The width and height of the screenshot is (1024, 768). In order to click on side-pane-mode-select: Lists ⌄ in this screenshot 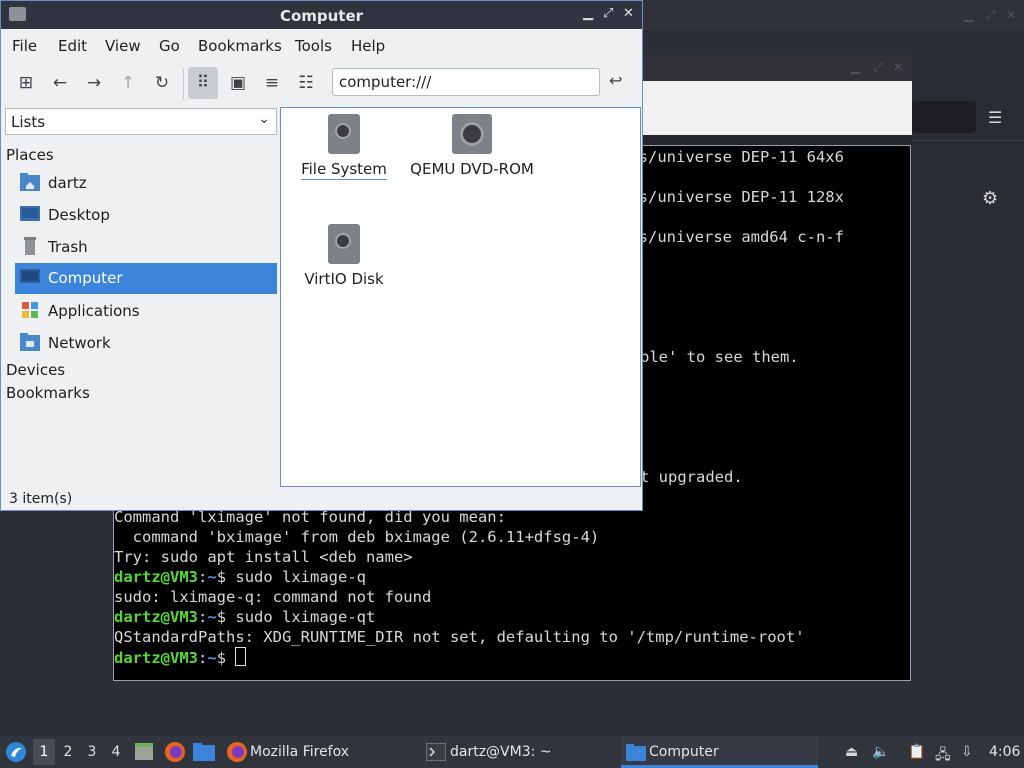, I will do `click(141, 121)`.